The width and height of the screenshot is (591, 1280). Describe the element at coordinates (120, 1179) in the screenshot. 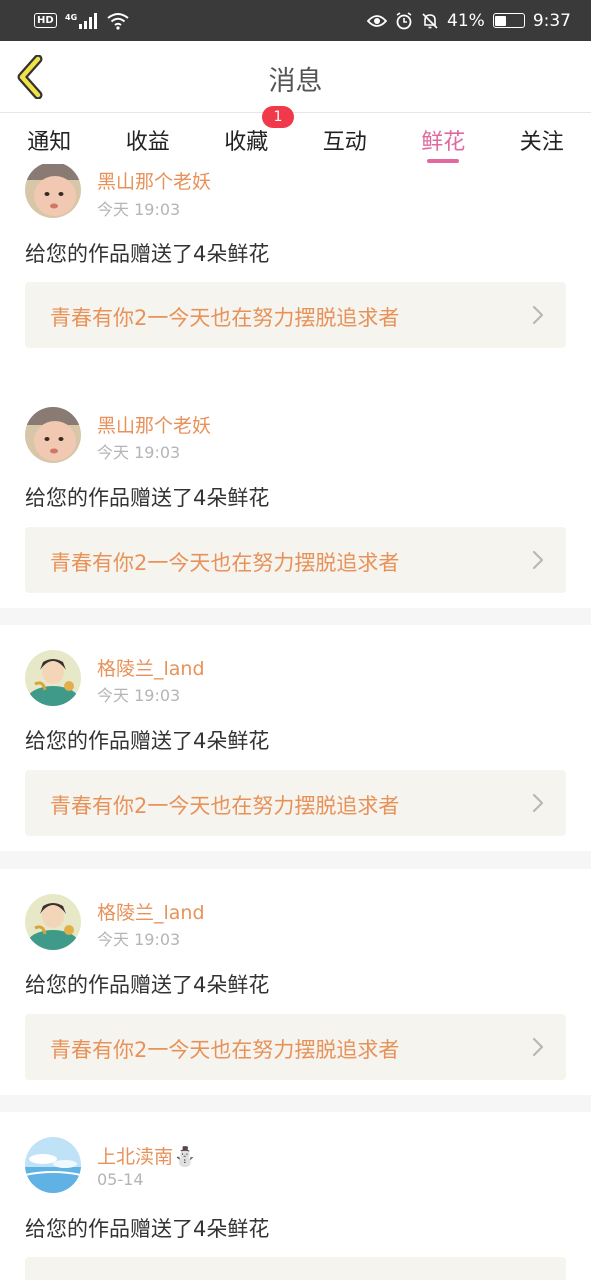

I see `message-time: 05-14` at that location.